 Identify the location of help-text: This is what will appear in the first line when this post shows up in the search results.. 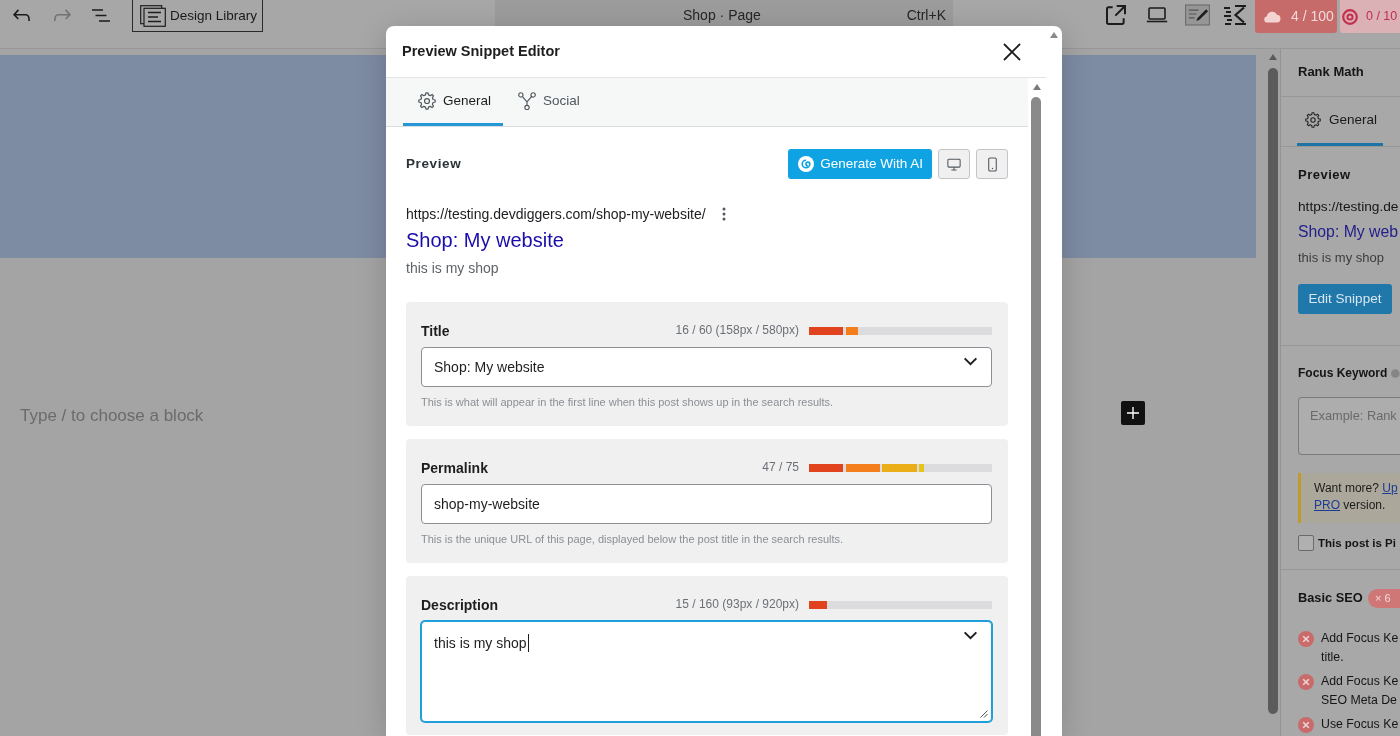
(627, 402).